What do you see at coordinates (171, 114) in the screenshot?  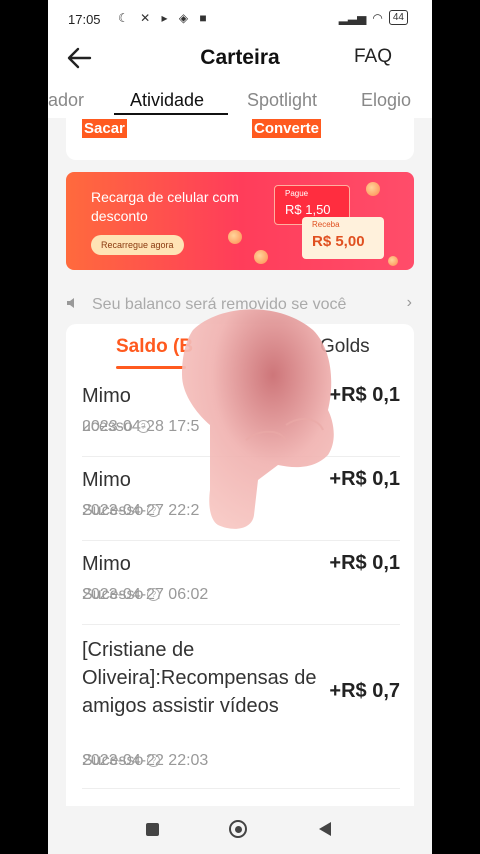 I see `active-tab-indicator` at bounding box center [171, 114].